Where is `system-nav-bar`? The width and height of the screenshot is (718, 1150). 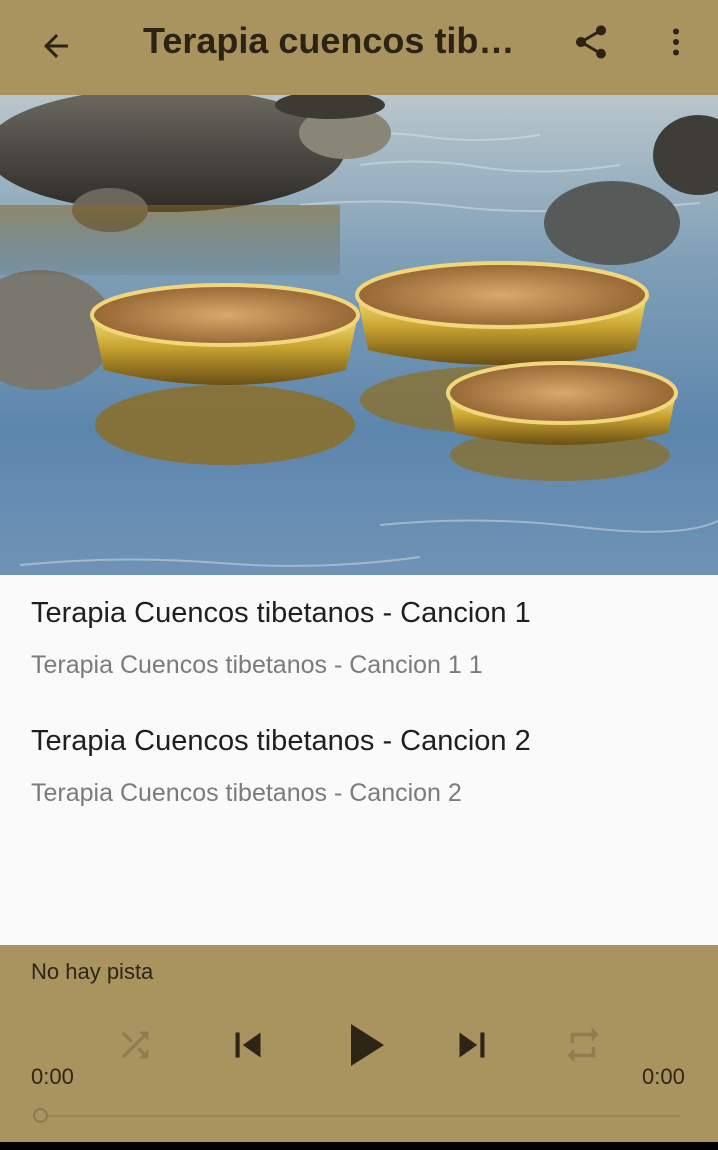
system-nav-bar is located at coordinates (359, 1146).